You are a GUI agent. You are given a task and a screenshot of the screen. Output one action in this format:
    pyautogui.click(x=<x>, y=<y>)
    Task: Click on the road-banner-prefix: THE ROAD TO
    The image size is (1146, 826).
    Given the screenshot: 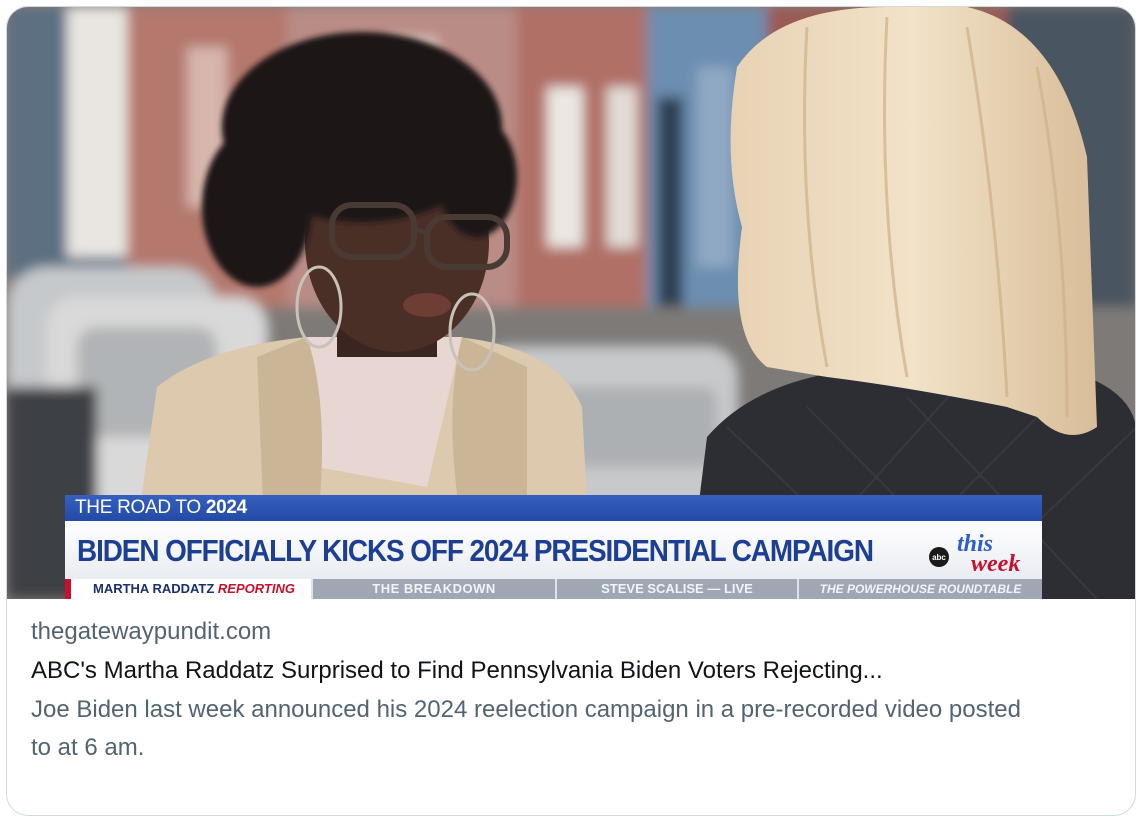 What is the action you would take?
    pyautogui.click(x=140, y=507)
    